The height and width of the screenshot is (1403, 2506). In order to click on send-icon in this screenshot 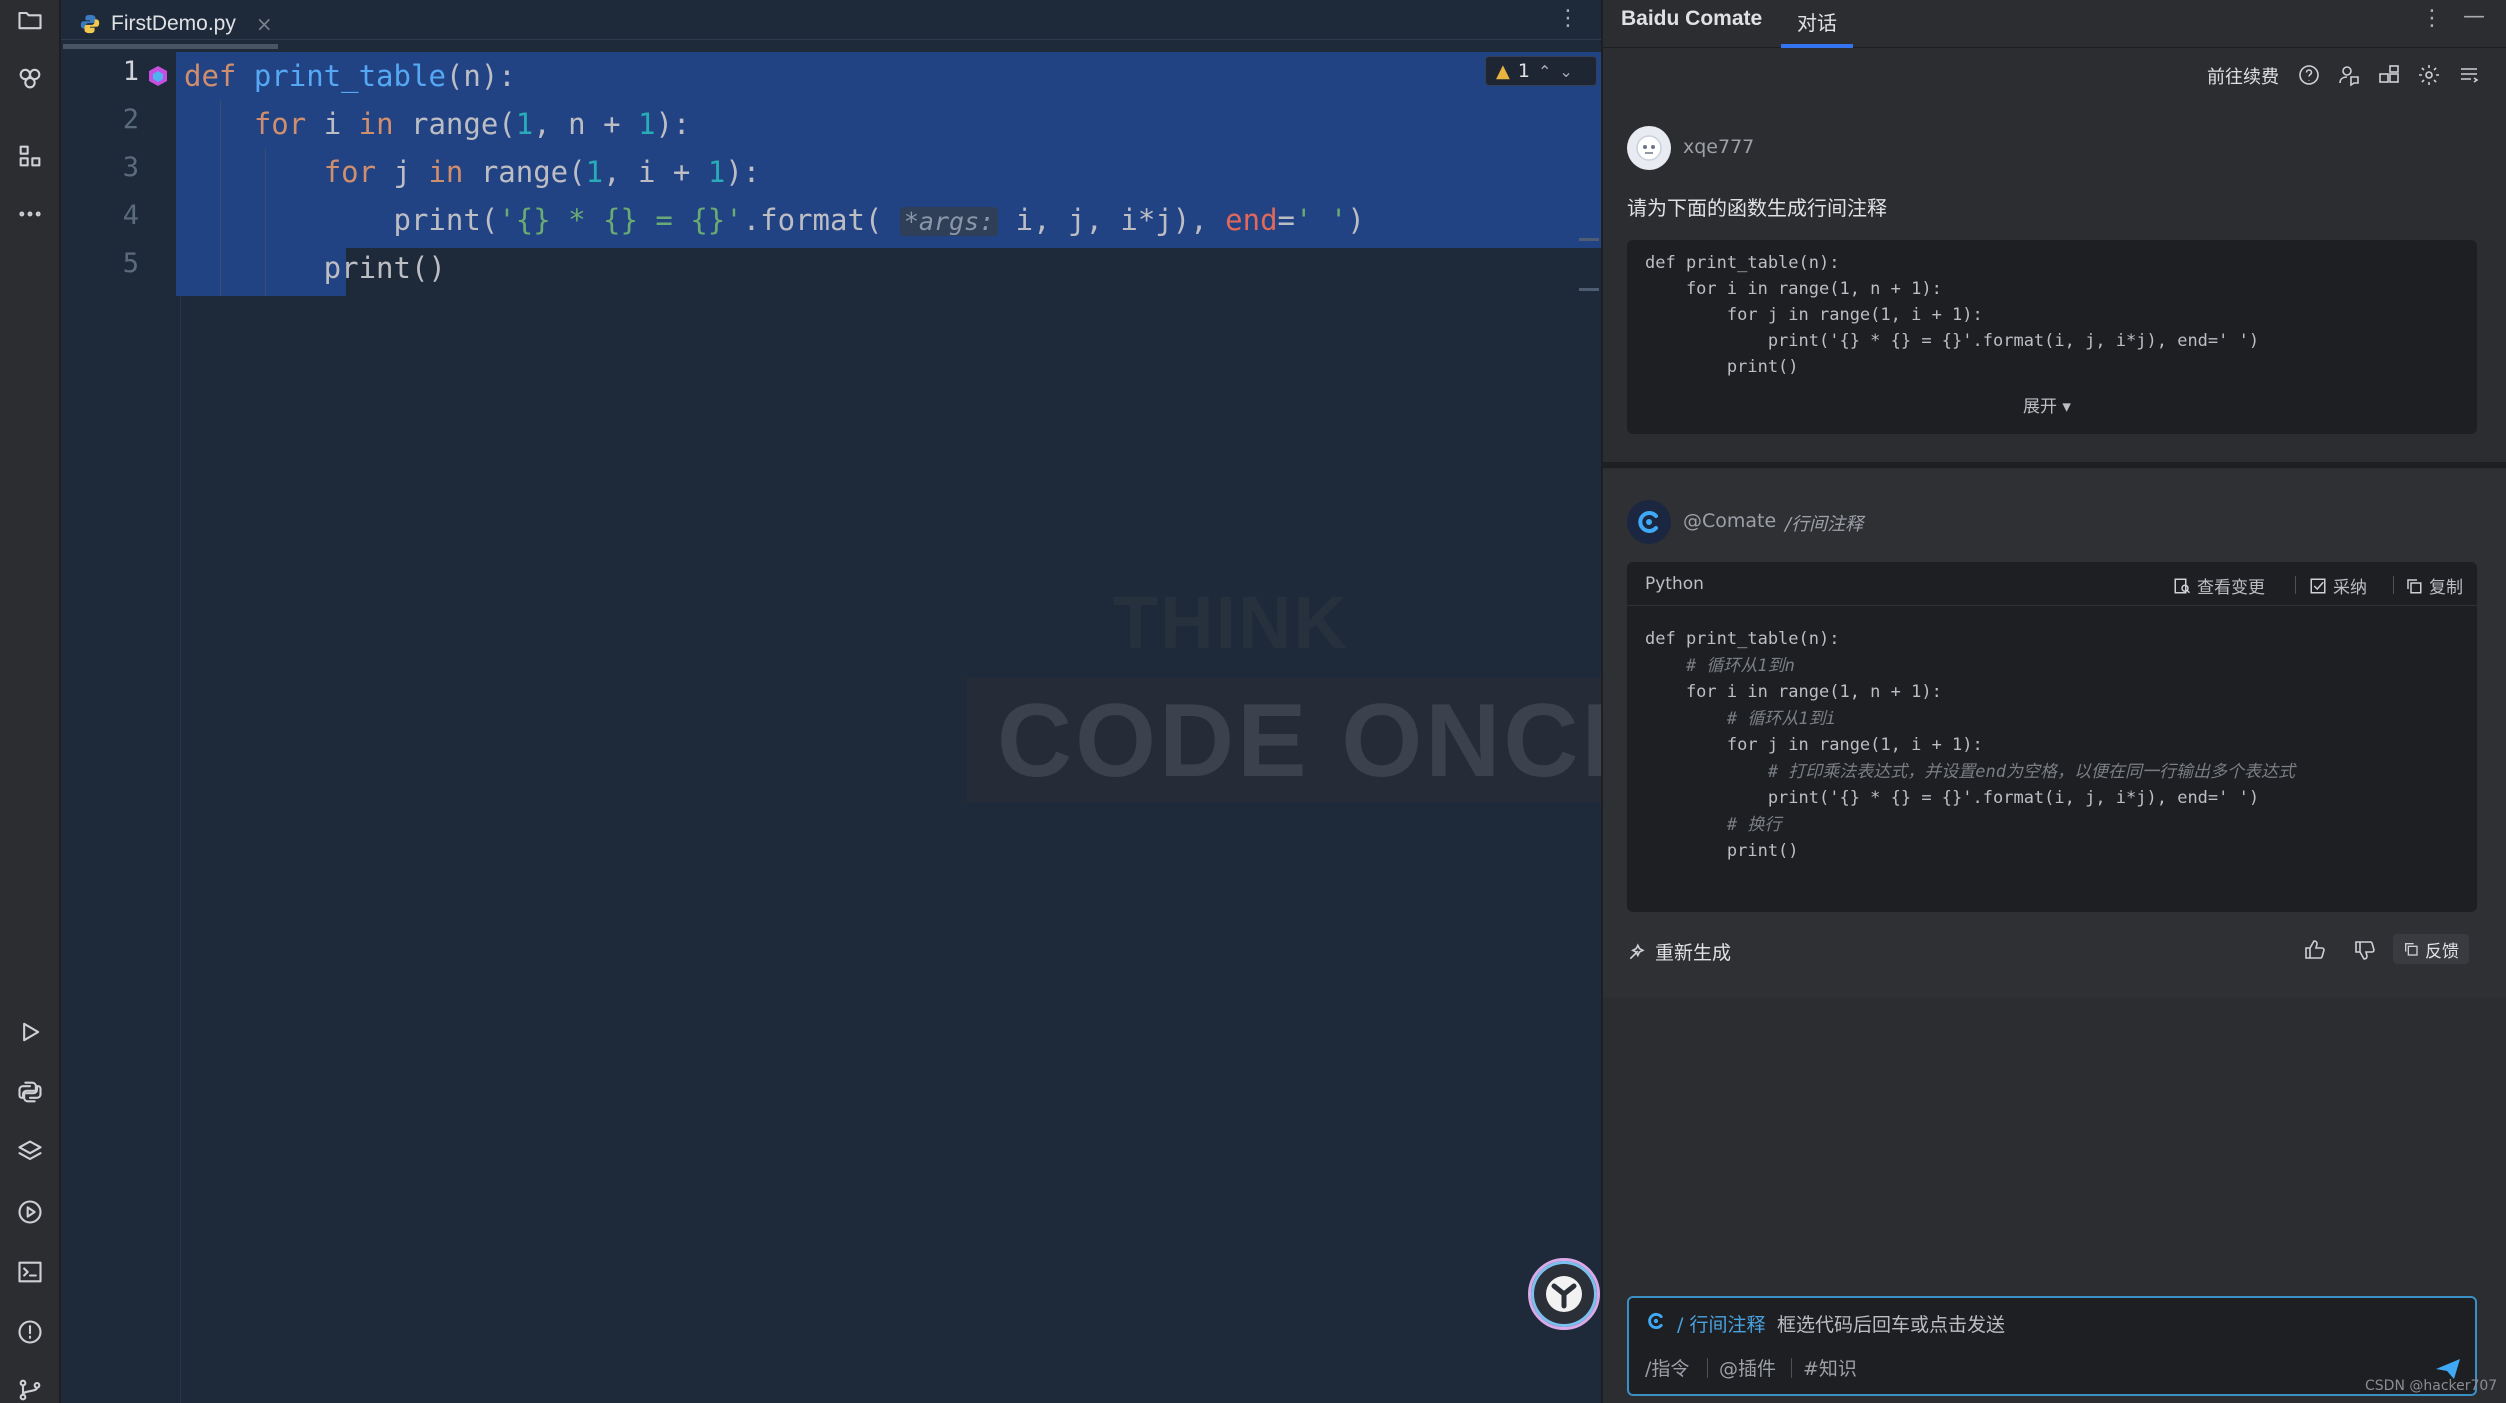, I will do `click(2448, 1369)`.